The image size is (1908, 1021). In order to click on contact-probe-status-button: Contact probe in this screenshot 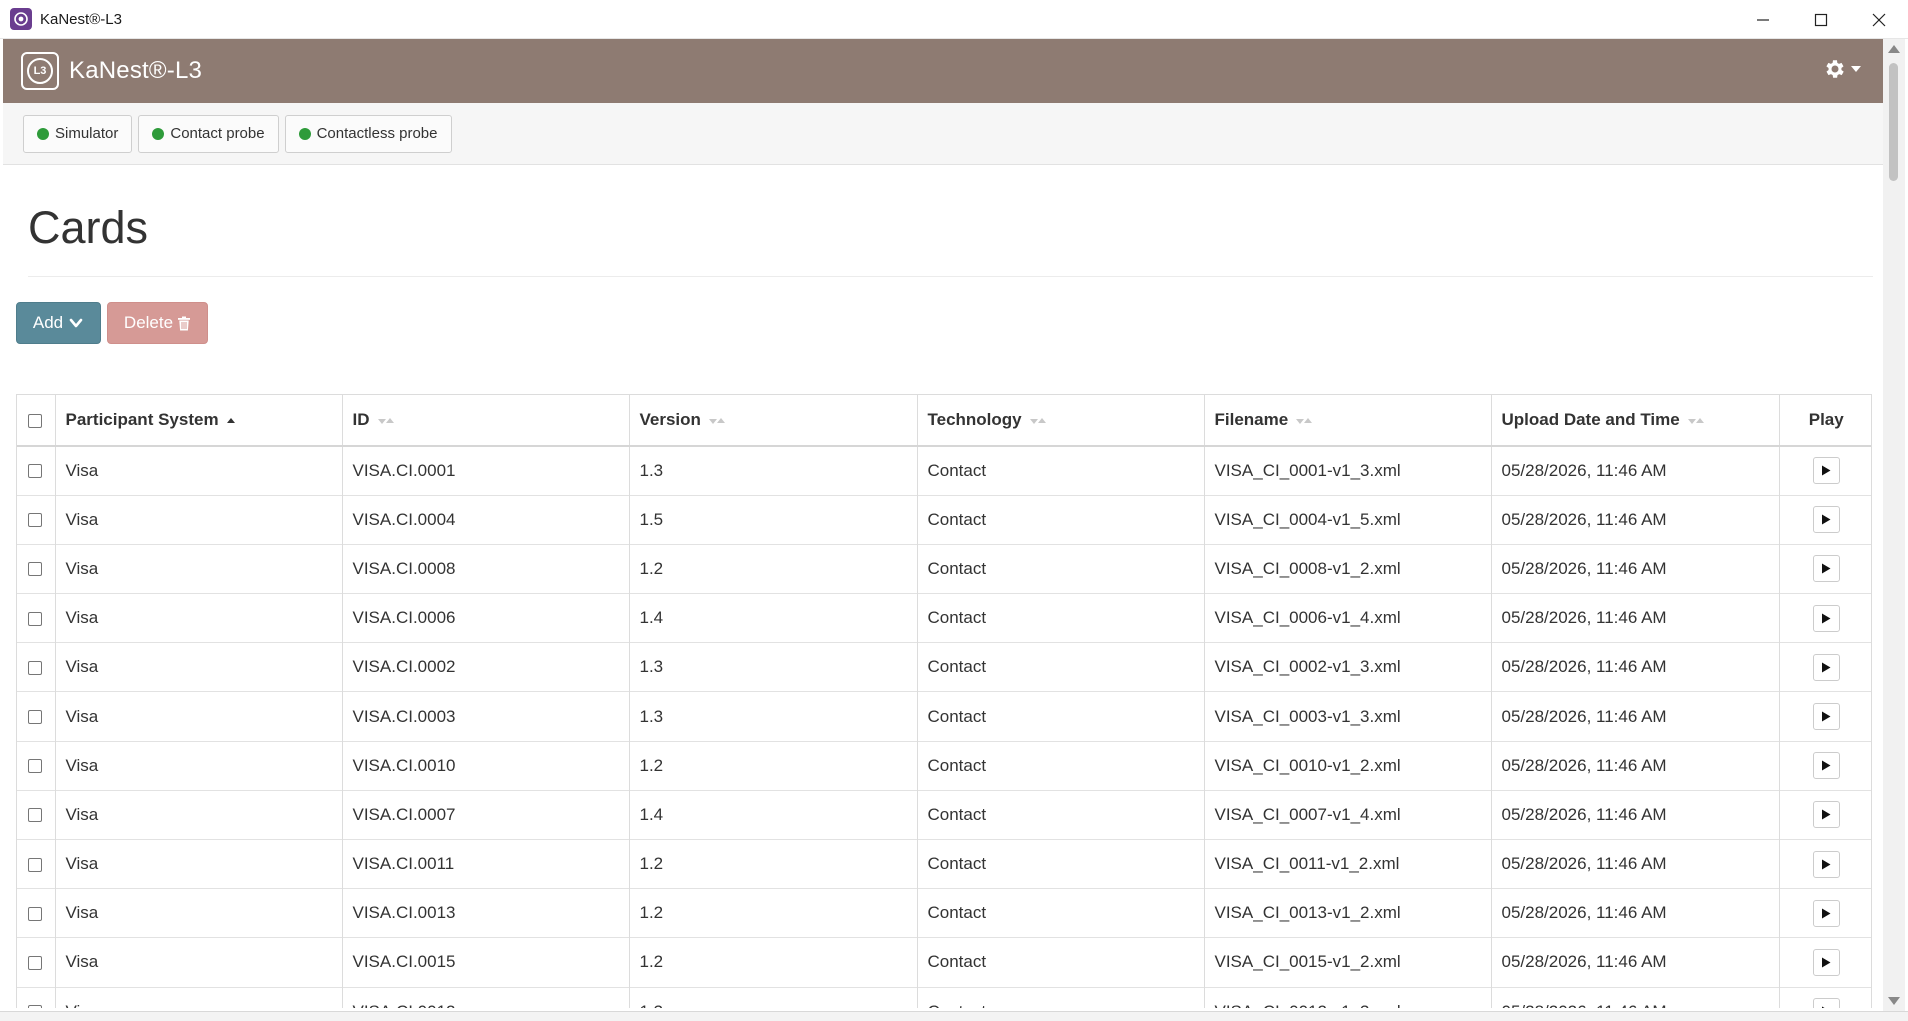, I will do `click(208, 133)`.